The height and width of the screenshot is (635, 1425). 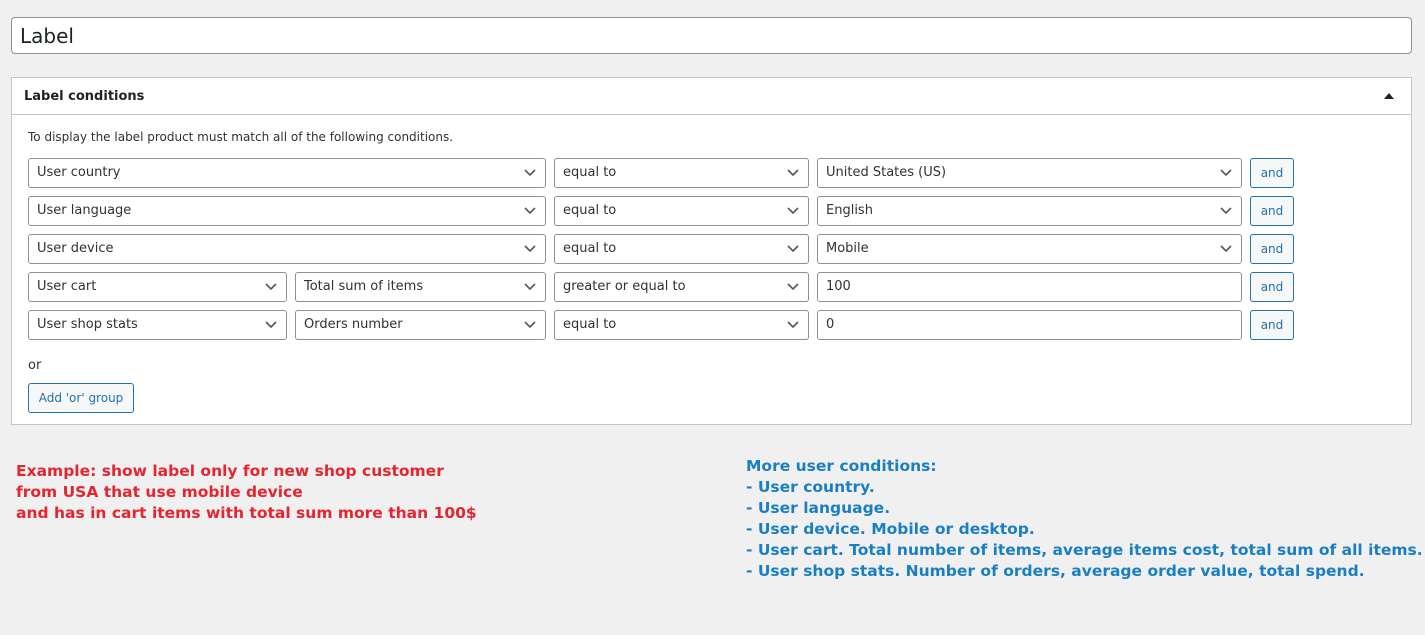 I want to click on select-value: English, so click(x=849, y=210).